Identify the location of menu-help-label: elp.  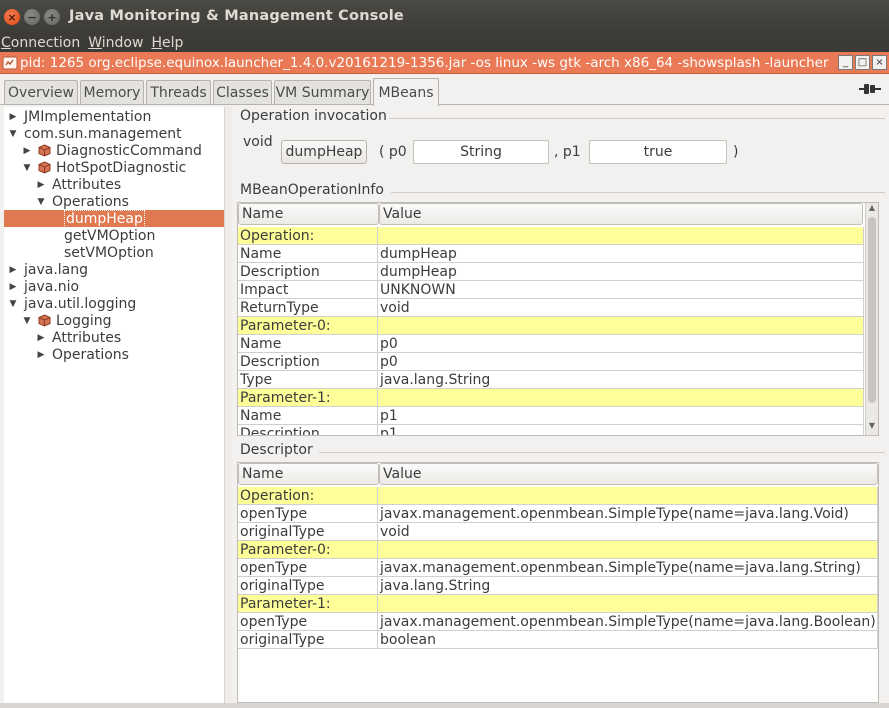
(172, 42).